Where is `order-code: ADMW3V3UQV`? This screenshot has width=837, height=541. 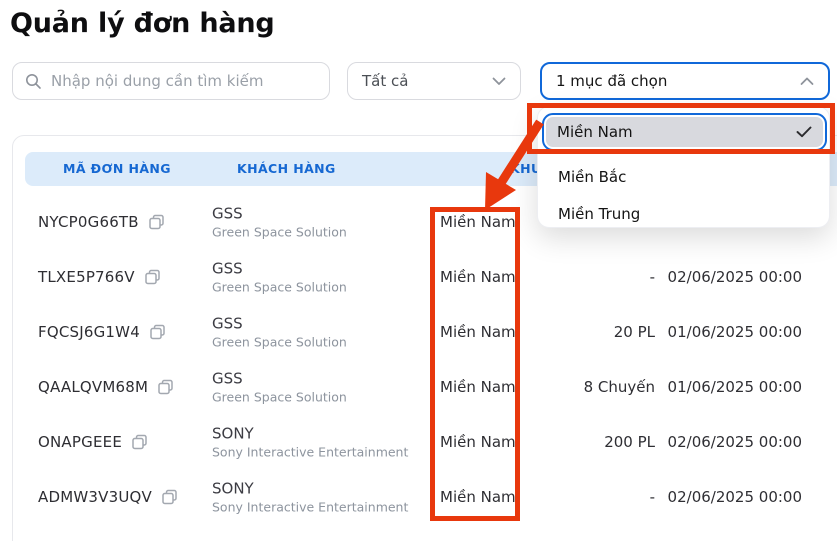
order-code: ADMW3V3UQV is located at coordinates (95, 497).